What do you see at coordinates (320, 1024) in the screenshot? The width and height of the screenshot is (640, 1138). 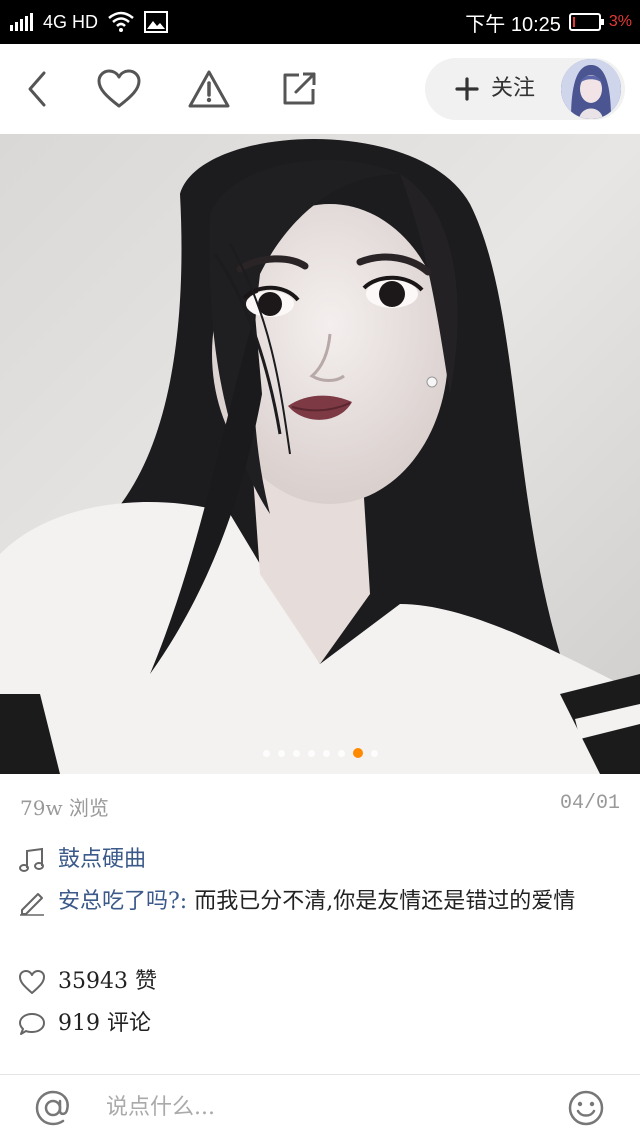 I see `comments-row: 919 评论` at bounding box center [320, 1024].